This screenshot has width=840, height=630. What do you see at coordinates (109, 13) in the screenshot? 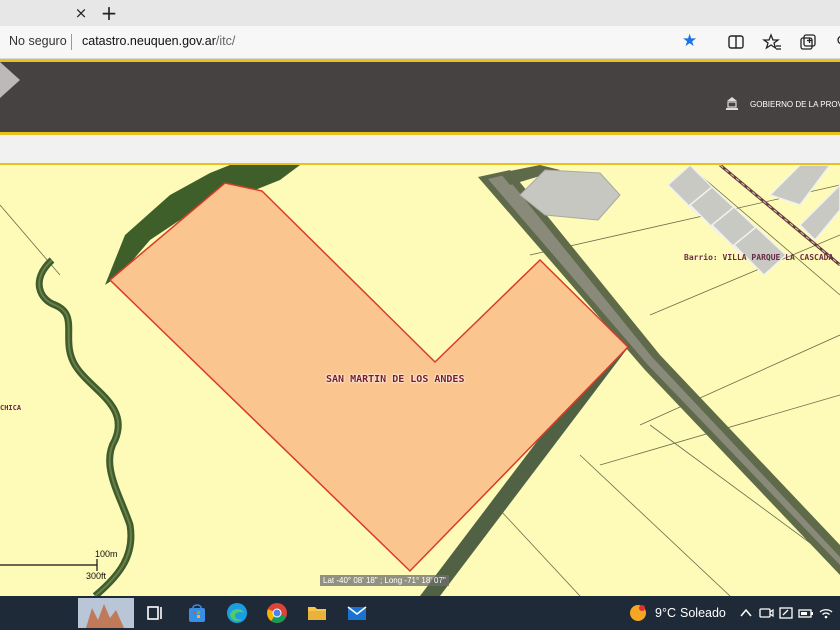
I see `new-tab-button: +` at bounding box center [109, 13].